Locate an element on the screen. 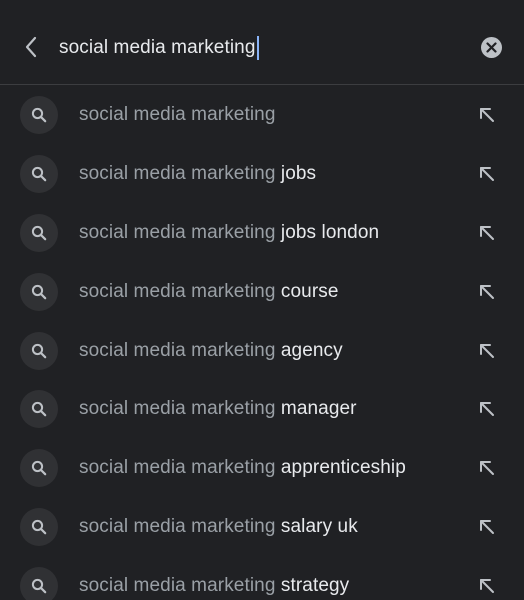 The width and height of the screenshot is (524, 600). clear-circle-icon is located at coordinates (491, 47).